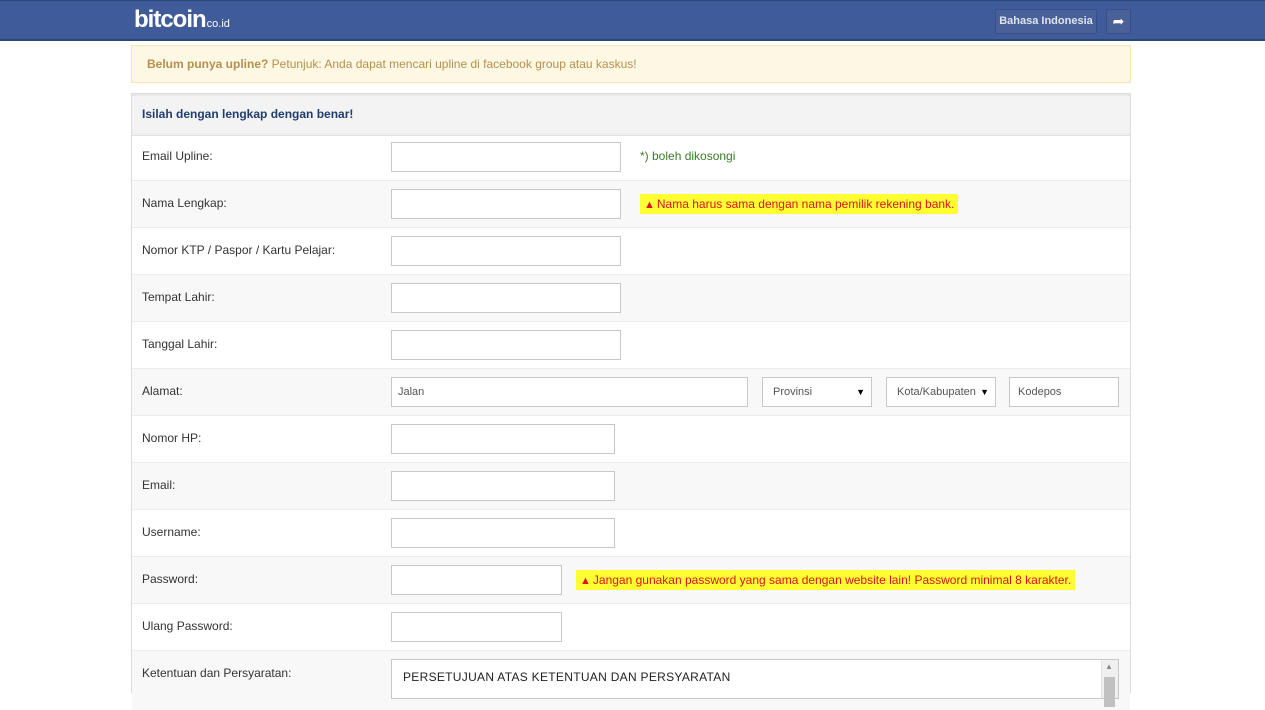  What do you see at coordinates (936, 392) in the screenshot?
I see `city-value: Kota/Kabupaten` at bounding box center [936, 392].